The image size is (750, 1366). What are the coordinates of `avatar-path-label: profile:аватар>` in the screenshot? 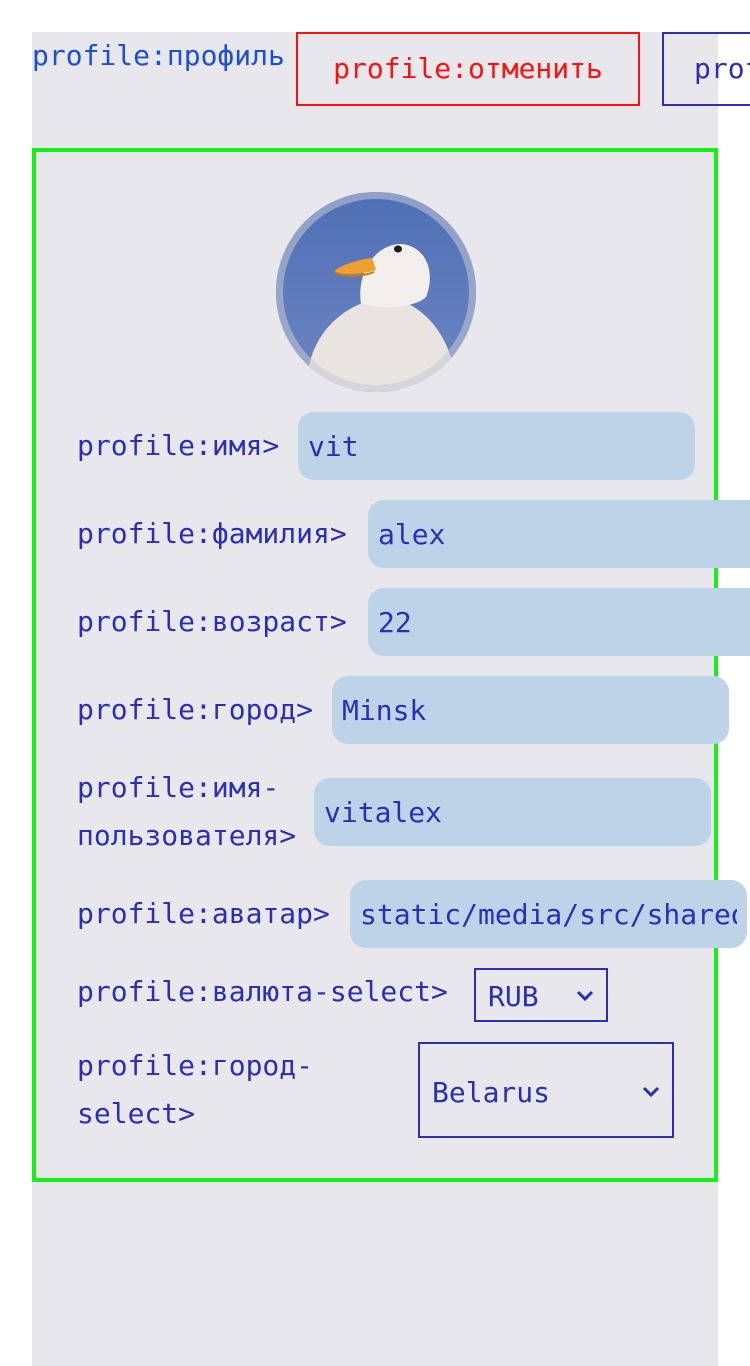 It's located at (203, 913).